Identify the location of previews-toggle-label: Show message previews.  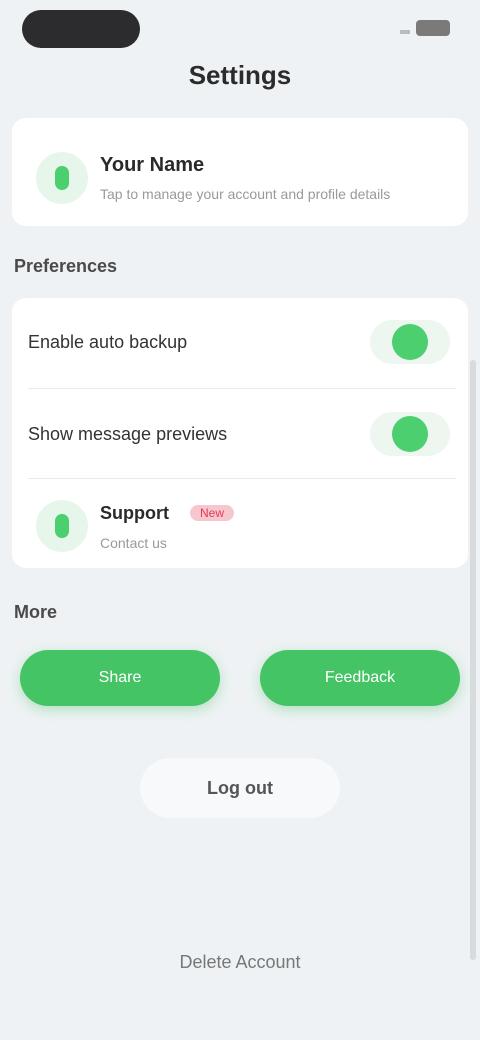
(128, 434).